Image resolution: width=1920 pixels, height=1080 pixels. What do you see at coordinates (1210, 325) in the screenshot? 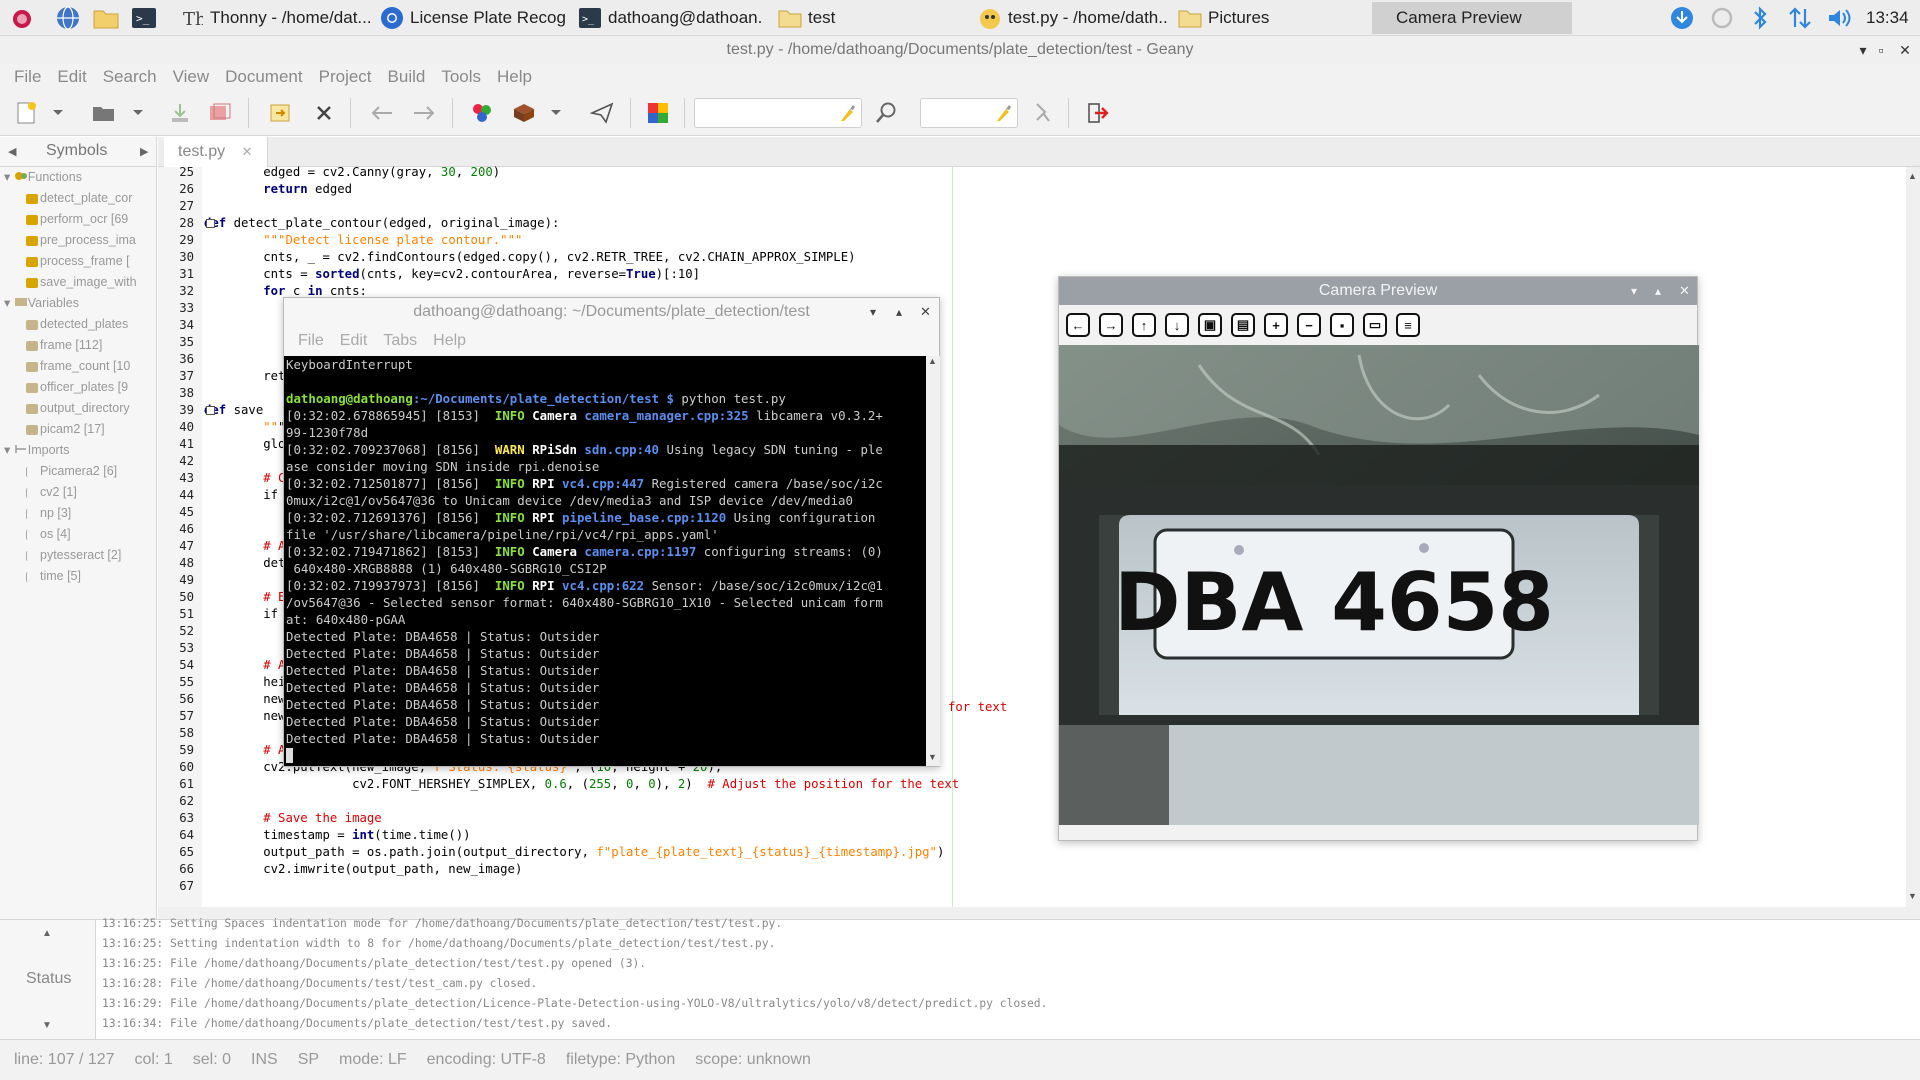
I see `fit-icon: ▣` at bounding box center [1210, 325].